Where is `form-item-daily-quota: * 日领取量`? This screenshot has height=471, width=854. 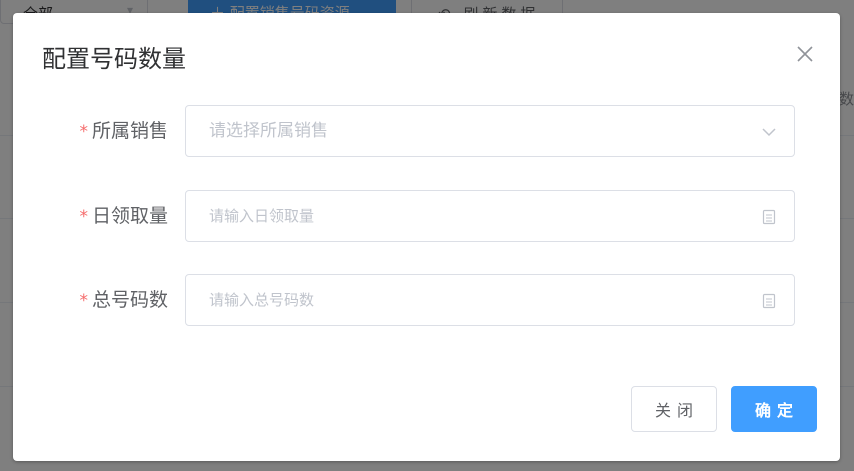
form-item-daily-quota: * 日领取量 is located at coordinates (426, 216).